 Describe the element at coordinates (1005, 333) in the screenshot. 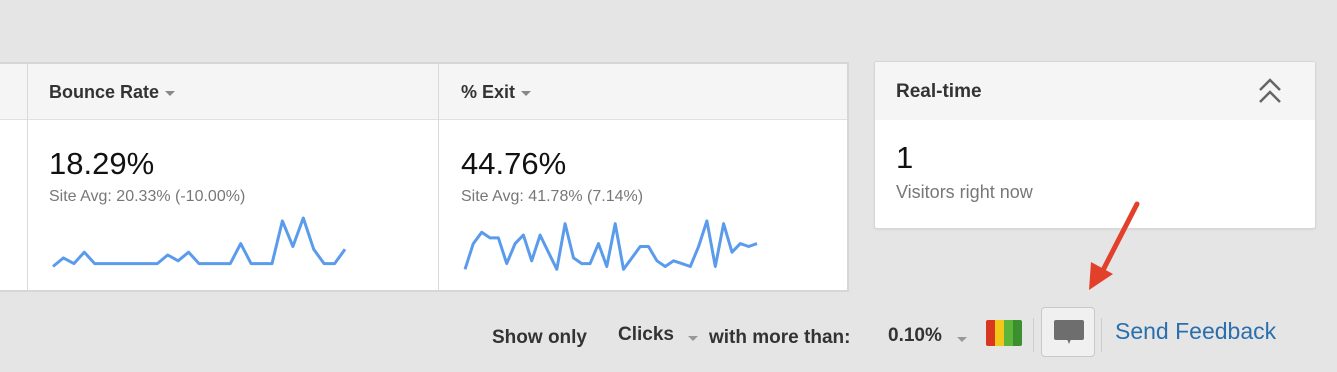

I see `heatmap-toggle-icon` at that location.